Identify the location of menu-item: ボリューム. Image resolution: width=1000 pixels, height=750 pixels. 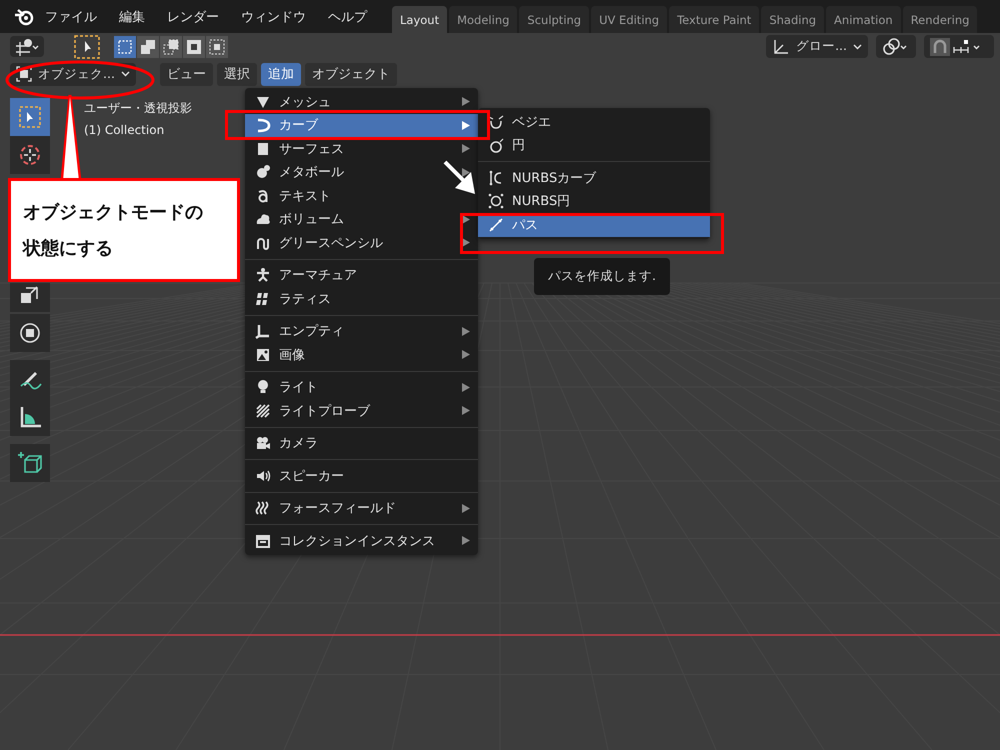
(361, 219).